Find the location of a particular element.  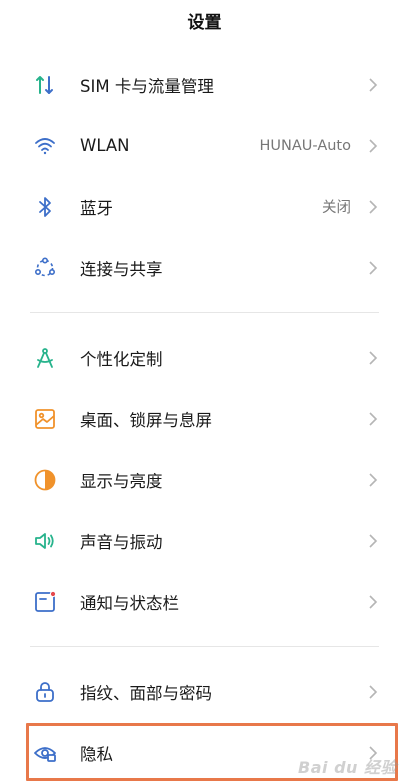

settings-item-connection-sharing: 连接与共享 is located at coordinates (204, 267).